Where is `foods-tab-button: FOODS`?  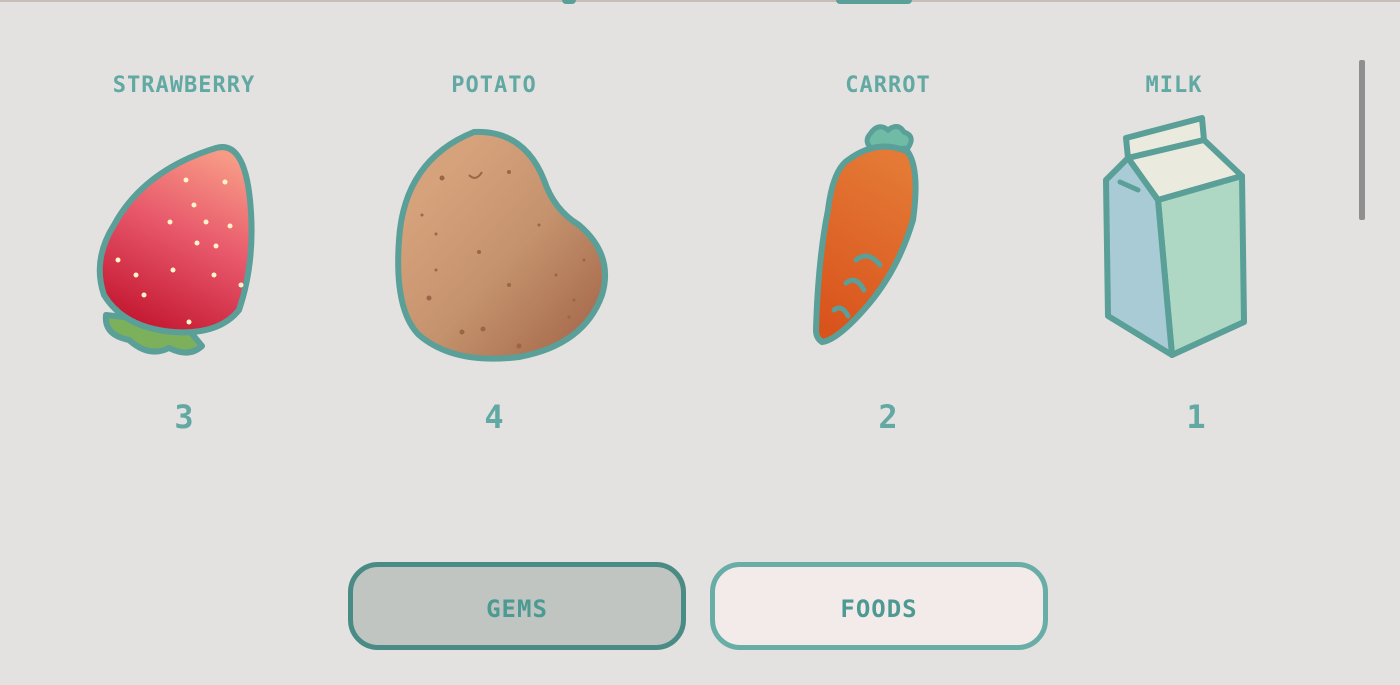 foods-tab-button: FOODS is located at coordinates (879, 606).